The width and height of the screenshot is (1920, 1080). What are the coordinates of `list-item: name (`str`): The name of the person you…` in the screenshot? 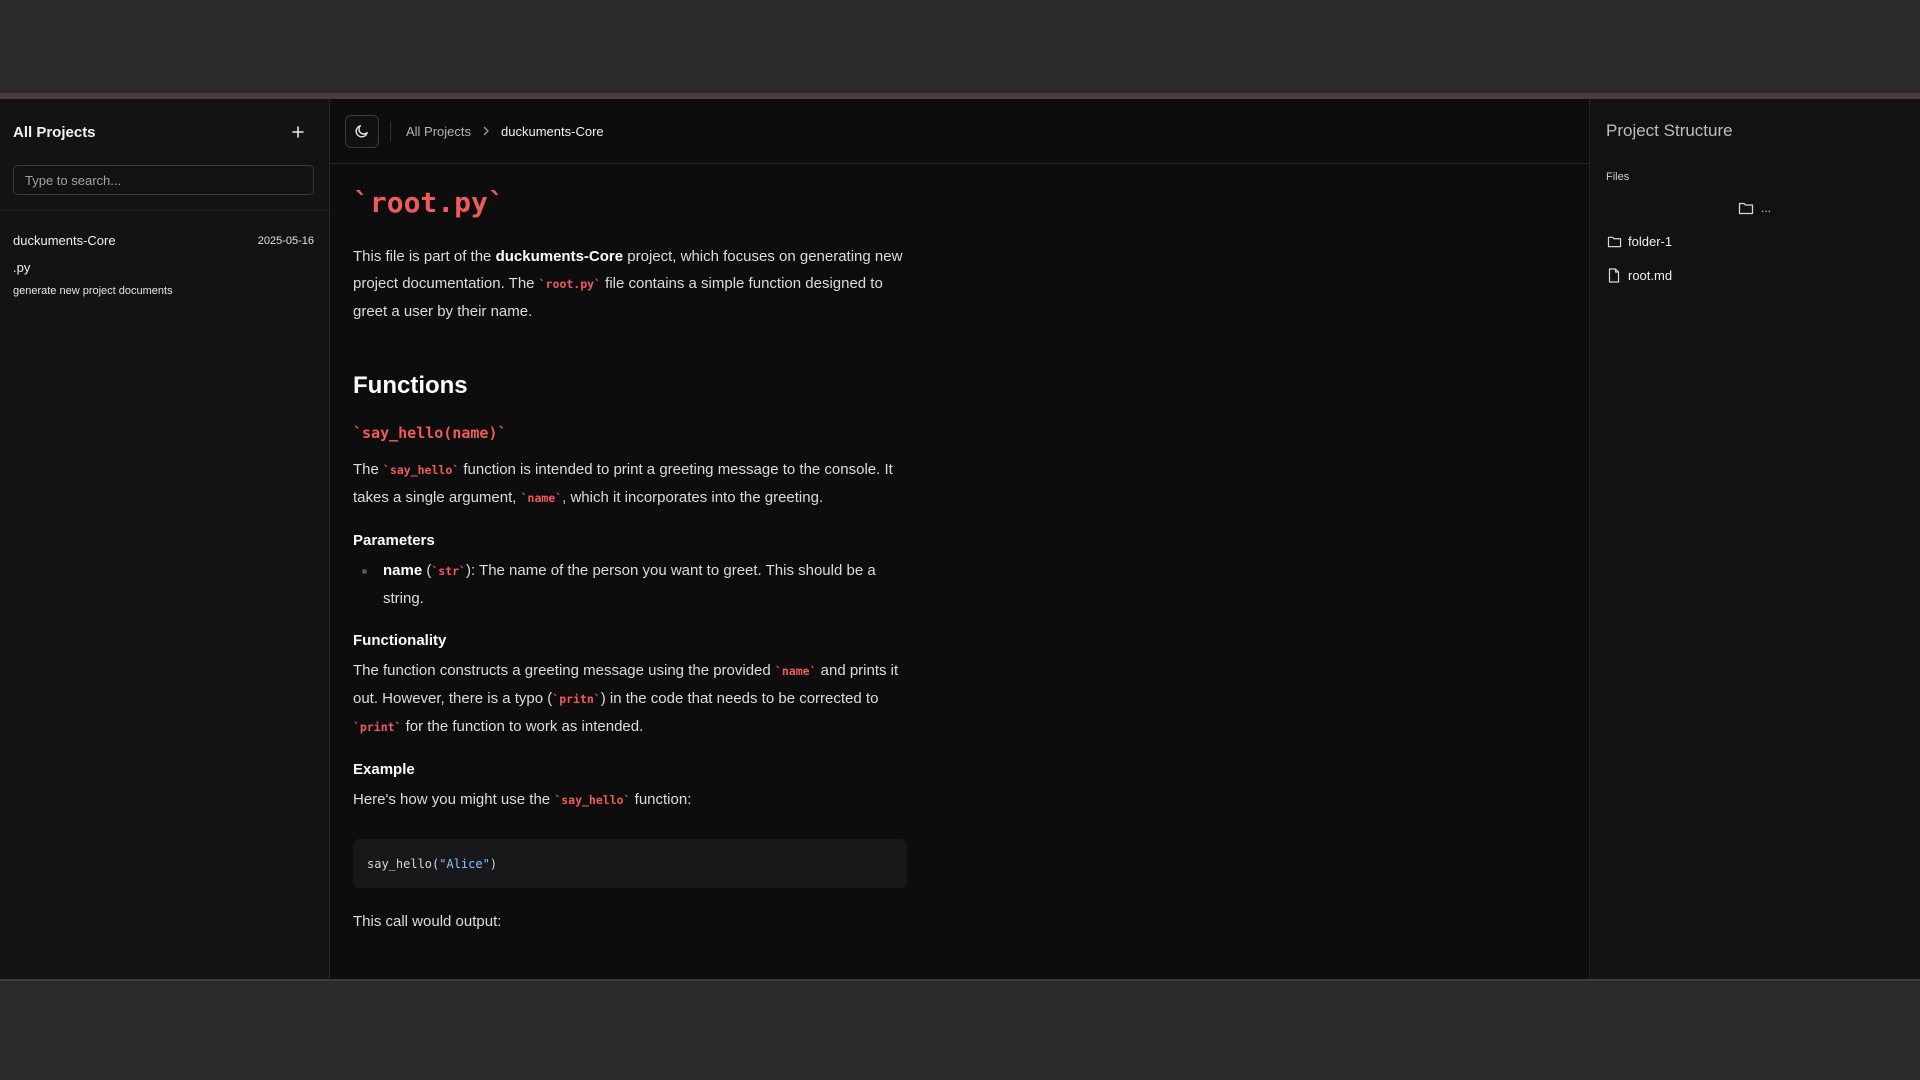 It's located at (631, 584).